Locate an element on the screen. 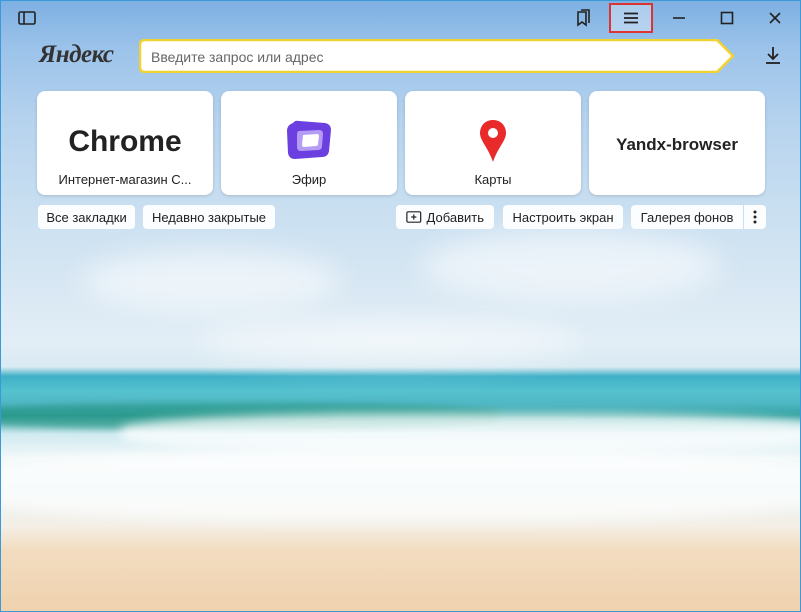 Image resolution: width=801 pixels, height=612 pixels. downloads-button is located at coordinates (773, 55).